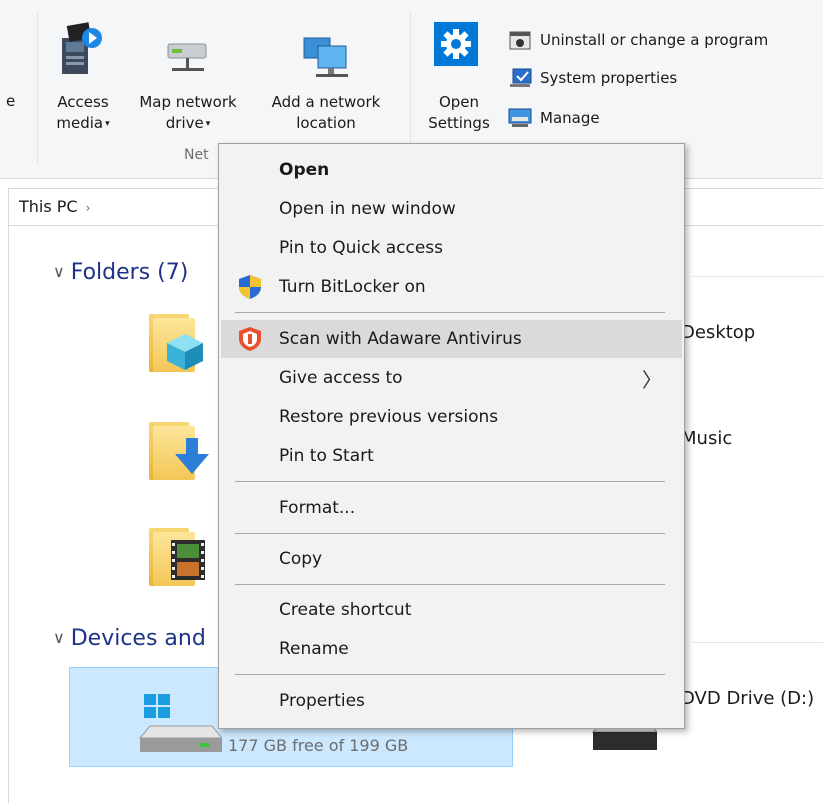 The image size is (823, 803). I want to click on manage-icon, so click(520, 118).